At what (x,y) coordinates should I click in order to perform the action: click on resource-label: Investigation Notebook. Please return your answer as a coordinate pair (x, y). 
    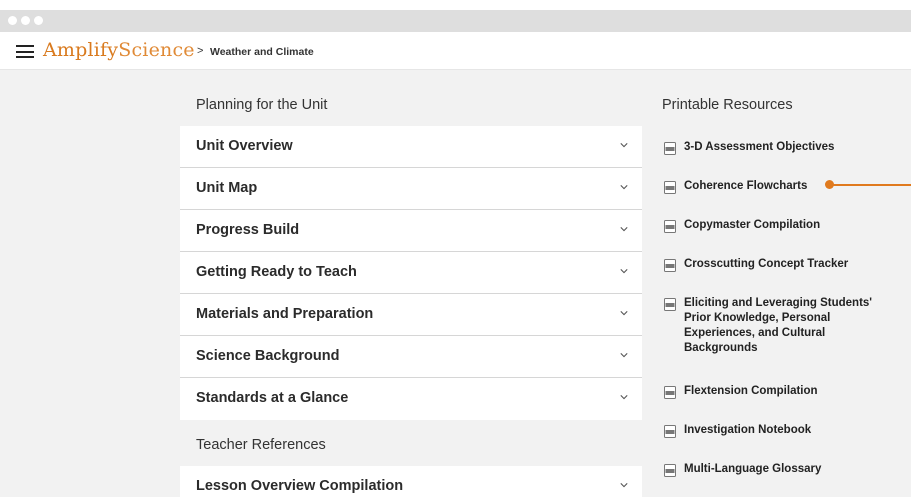
    Looking at the image, I should click on (748, 430).